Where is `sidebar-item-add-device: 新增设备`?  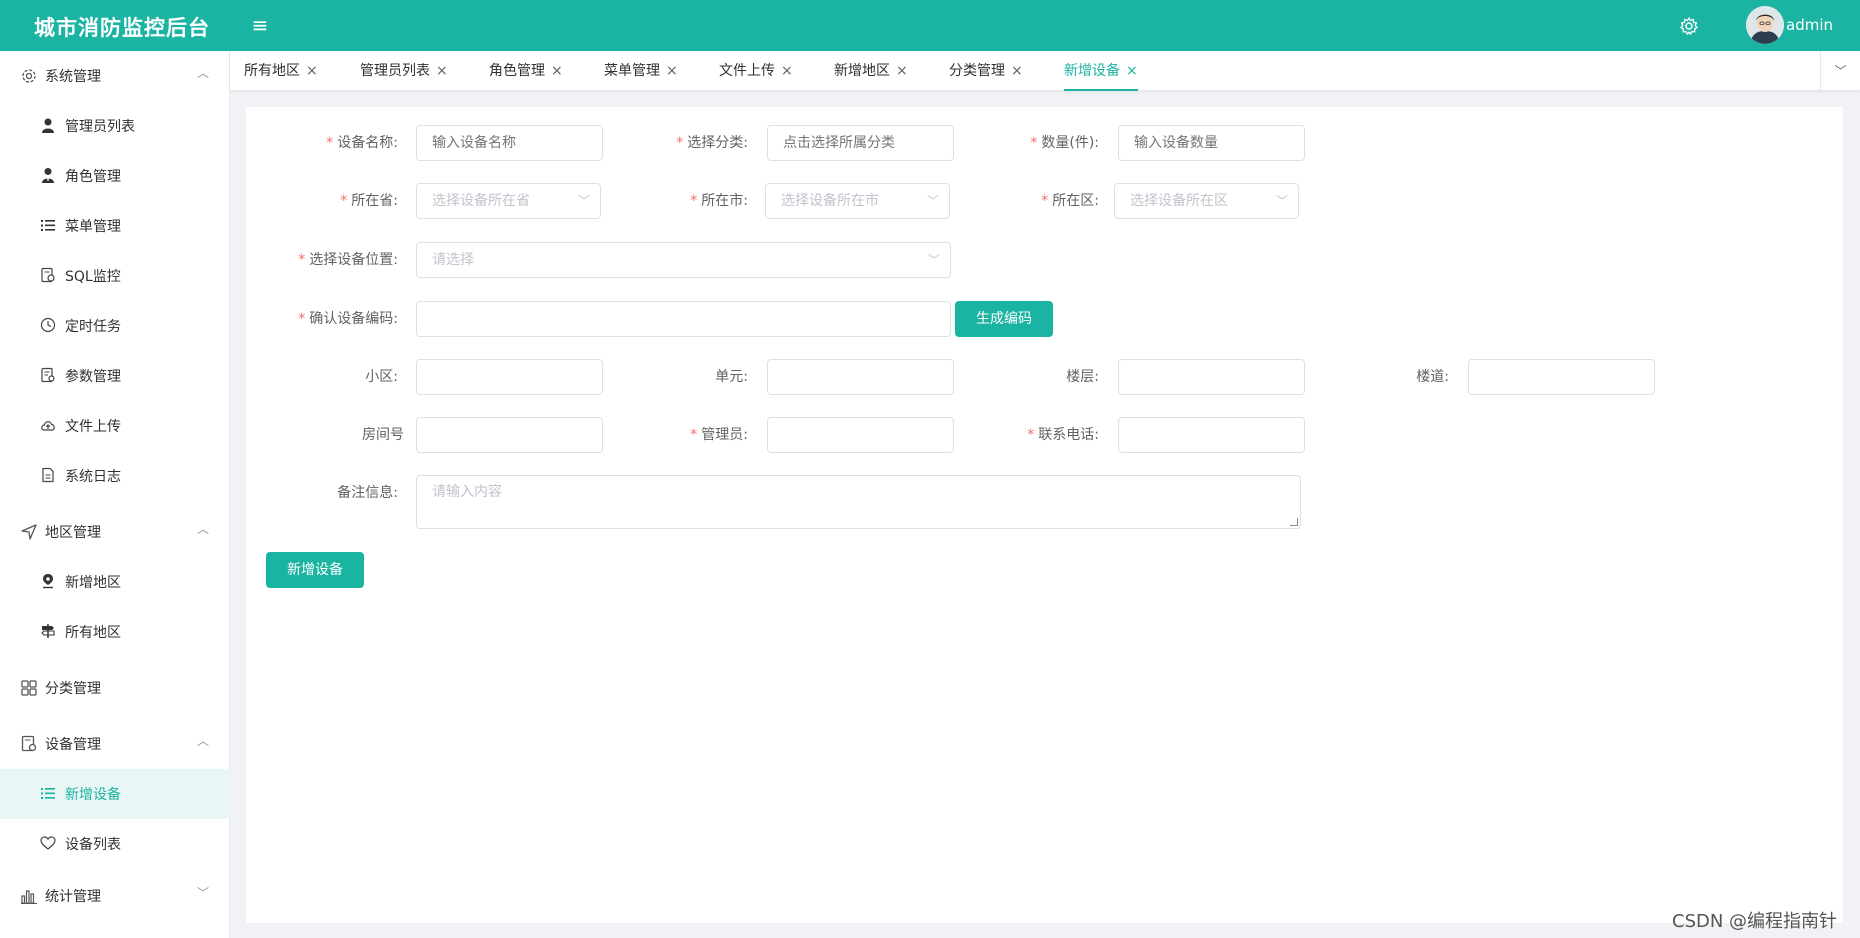 sidebar-item-add-device: 新增设备 is located at coordinates (115, 794).